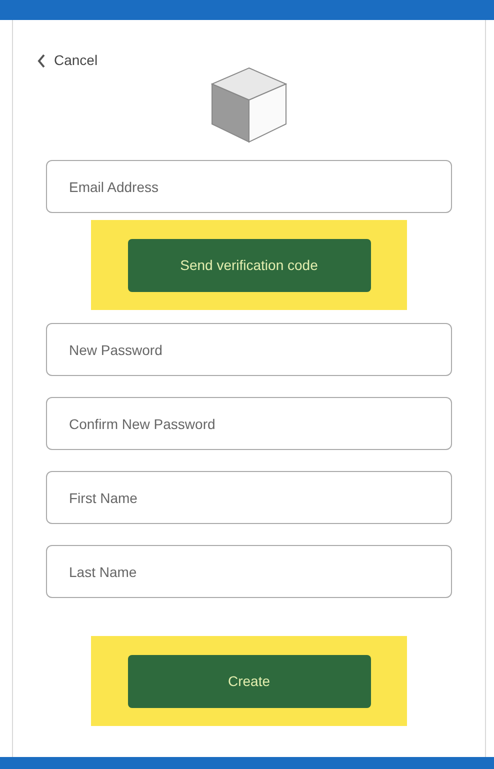 The width and height of the screenshot is (494, 769). What do you see at coordinates (249, 265) in the screenshot?
I see `action-button: Send verification code` at bounding box center [249, 265].